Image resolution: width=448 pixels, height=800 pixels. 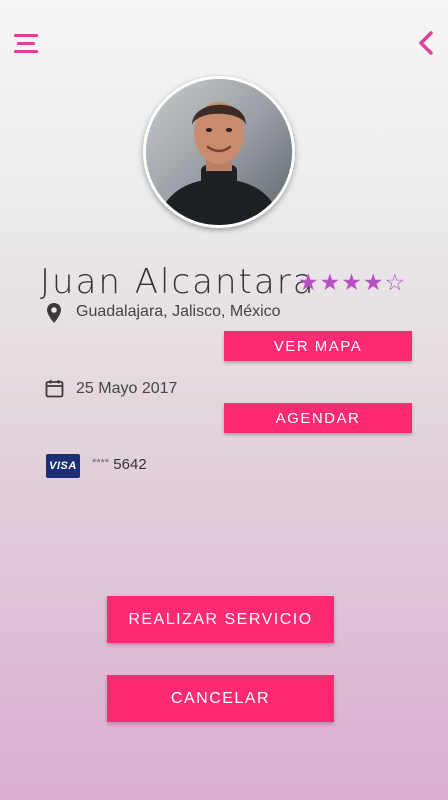 I want to click on menu-button, so click(x=26, y=44).